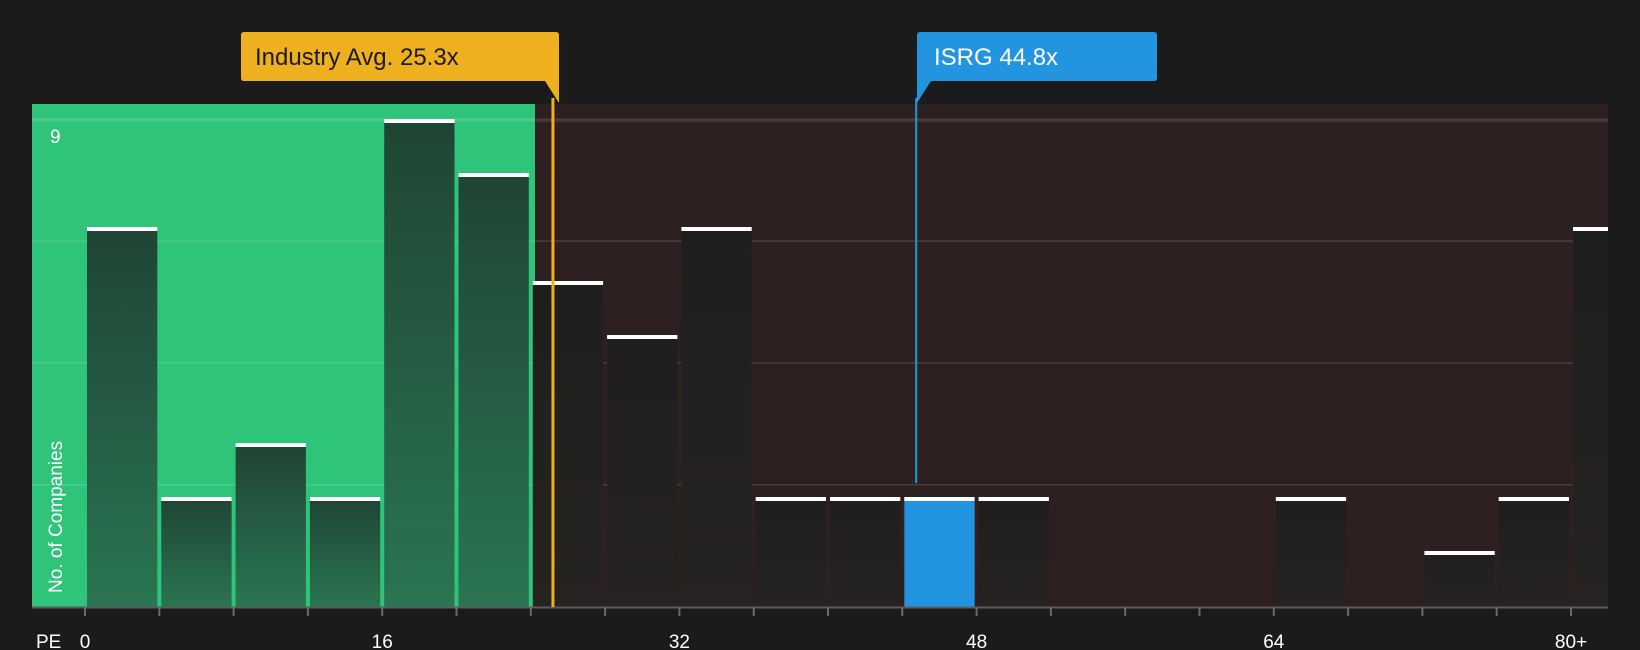 Image resolution: width=1640 pixels, height=650 pixels. What do you see at coordinates (679, 641) in the screenshot?
I see `x-tick-label: 32` at bounding box center [679, 641].